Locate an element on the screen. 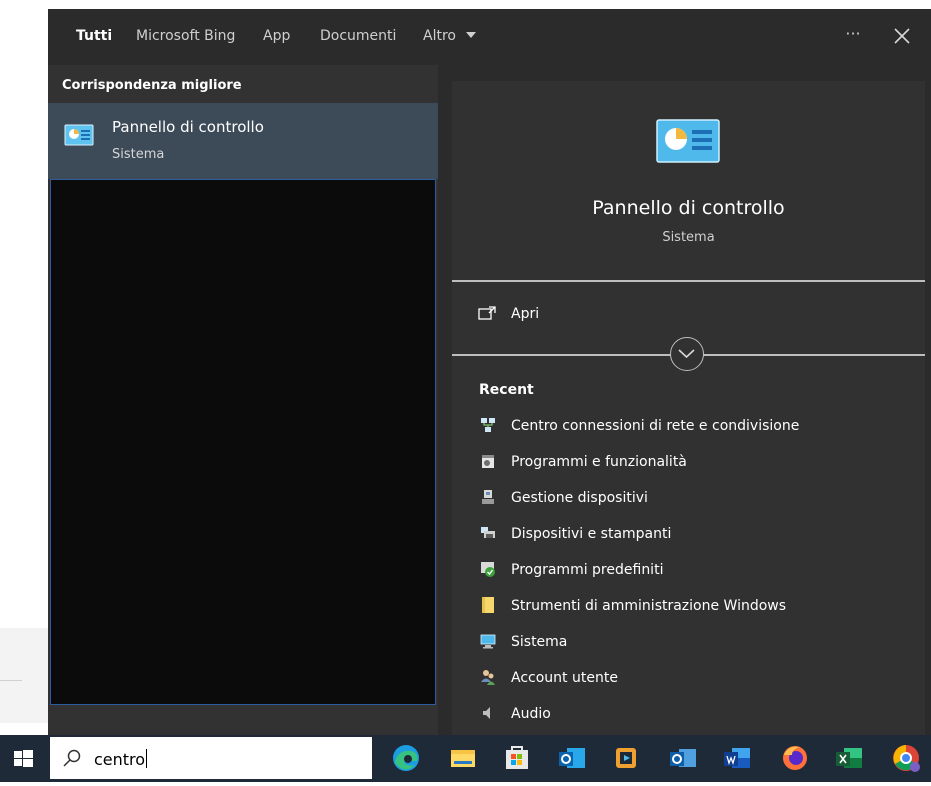 The image size is (931, 786). store-icon is located at coordinates (517, 757).